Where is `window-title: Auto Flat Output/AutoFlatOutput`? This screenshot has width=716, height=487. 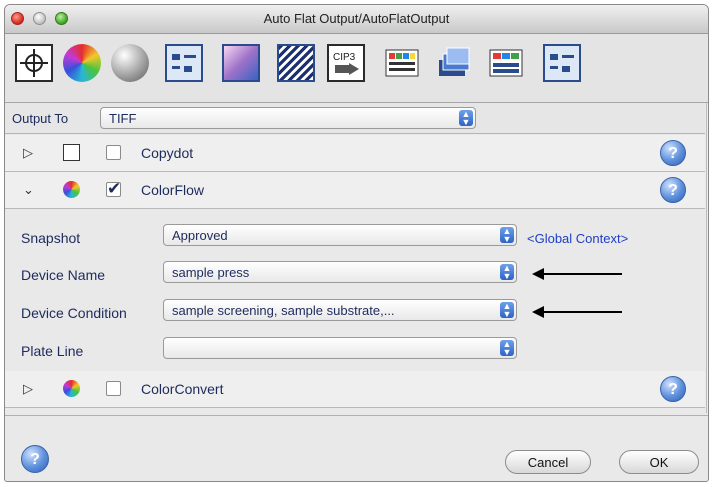
window-title: Auto Flat Output/AutoFlatOutput is located at coordinates (356, 18).